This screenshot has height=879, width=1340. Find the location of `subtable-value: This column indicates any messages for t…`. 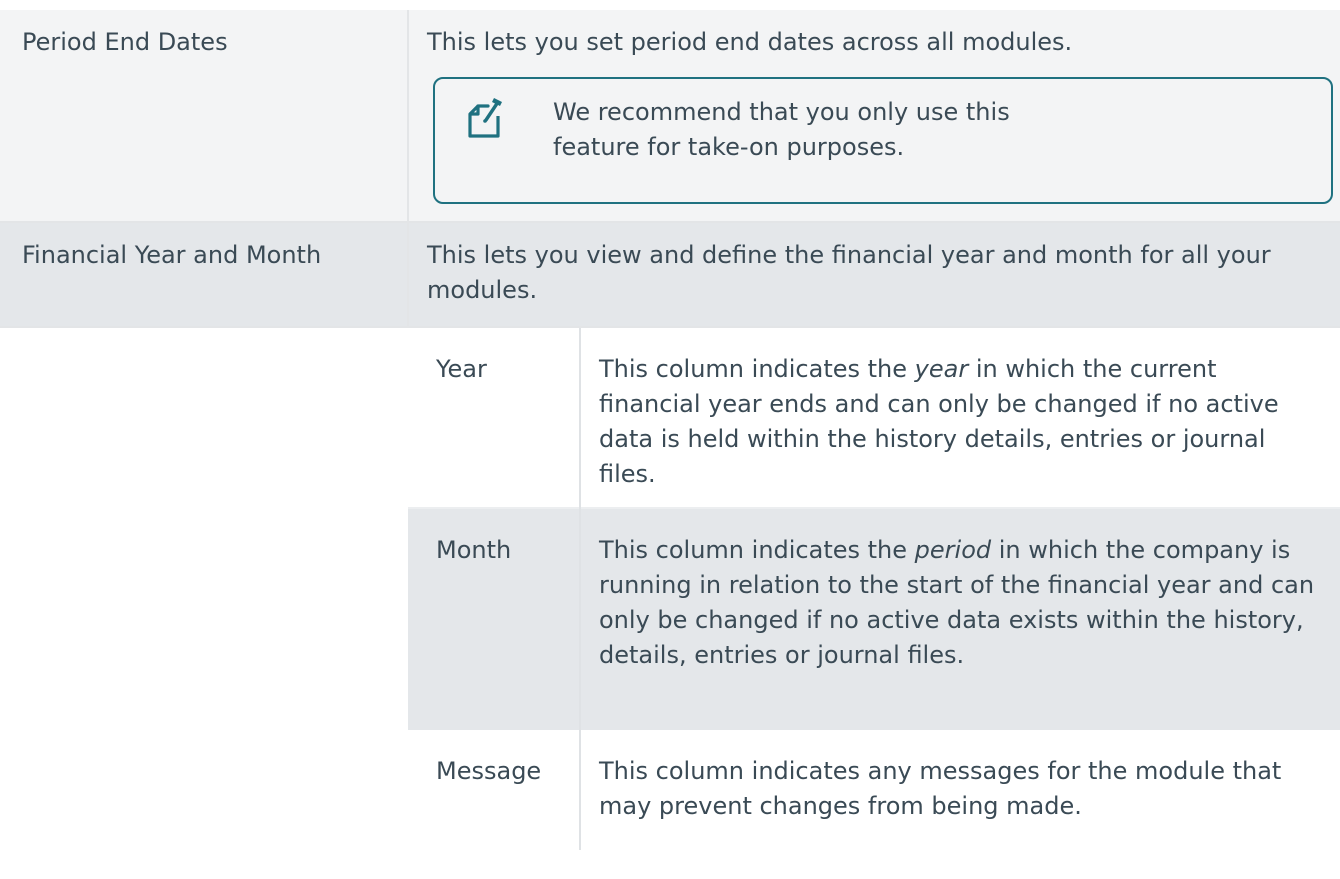

subtable-value: This column indicates any messages for t… is located at coordinates (960, 790).